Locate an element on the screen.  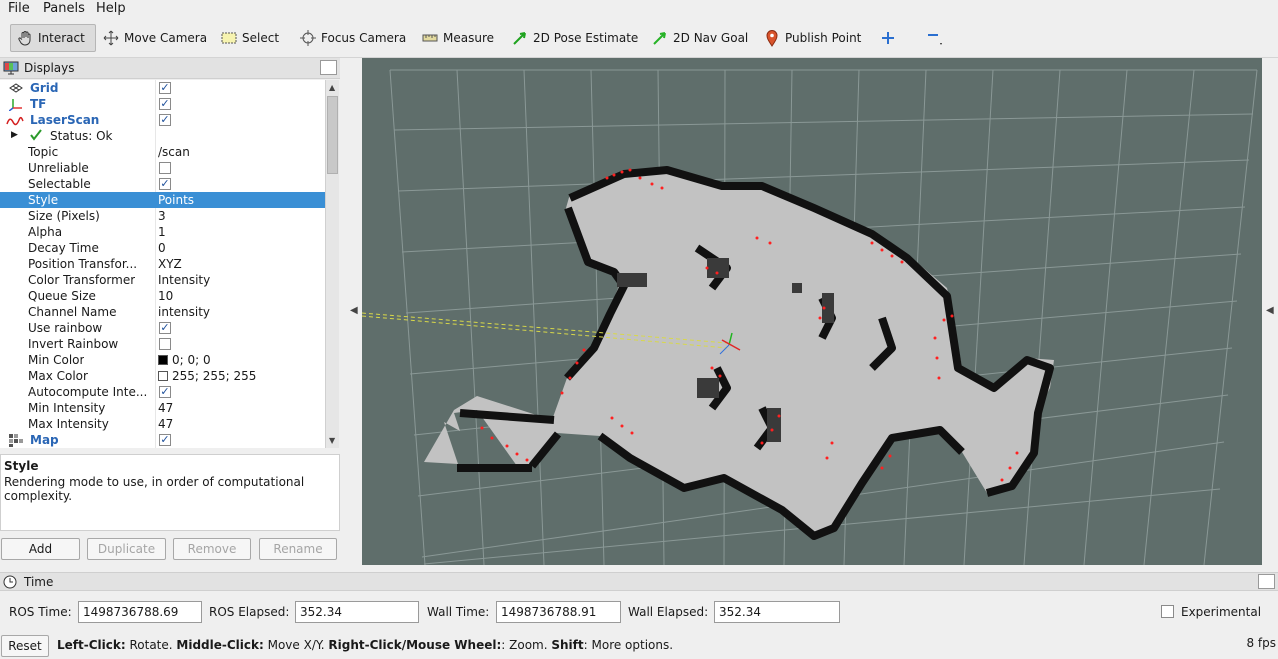
autocompute-checkbox: ✓ is located at coordinates (165, 392).